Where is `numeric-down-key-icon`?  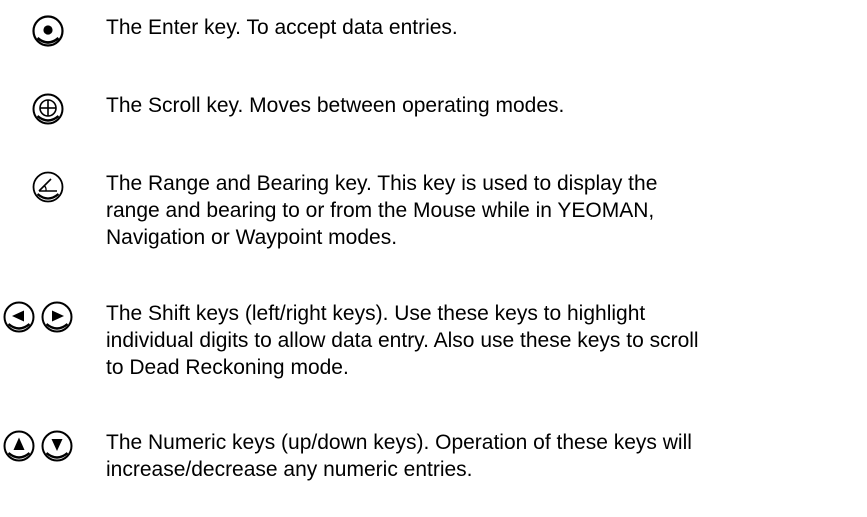
numeric-down-key-icon is located at coordinates (57, 446).